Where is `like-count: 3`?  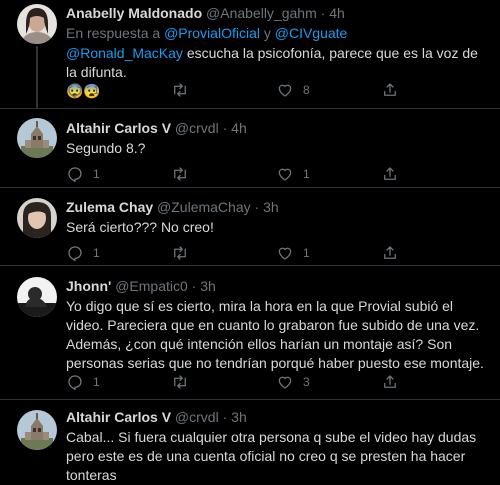
like-count: 3 is located at coordinates (306, 382).